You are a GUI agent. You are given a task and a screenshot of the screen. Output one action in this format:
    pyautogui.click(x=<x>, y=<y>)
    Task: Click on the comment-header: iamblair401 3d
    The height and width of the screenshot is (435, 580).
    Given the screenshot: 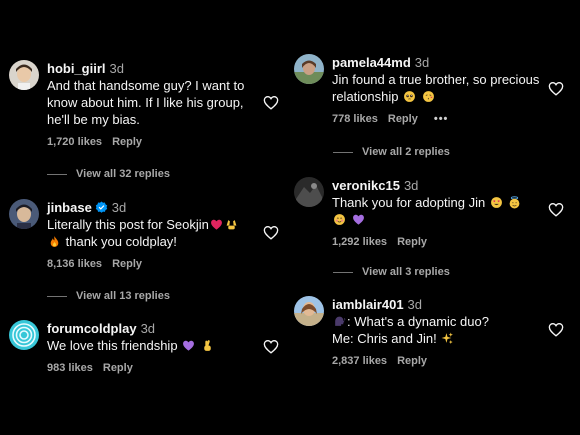 What is the action you would take?
    pyautogui.click(x=439, y=304)
    